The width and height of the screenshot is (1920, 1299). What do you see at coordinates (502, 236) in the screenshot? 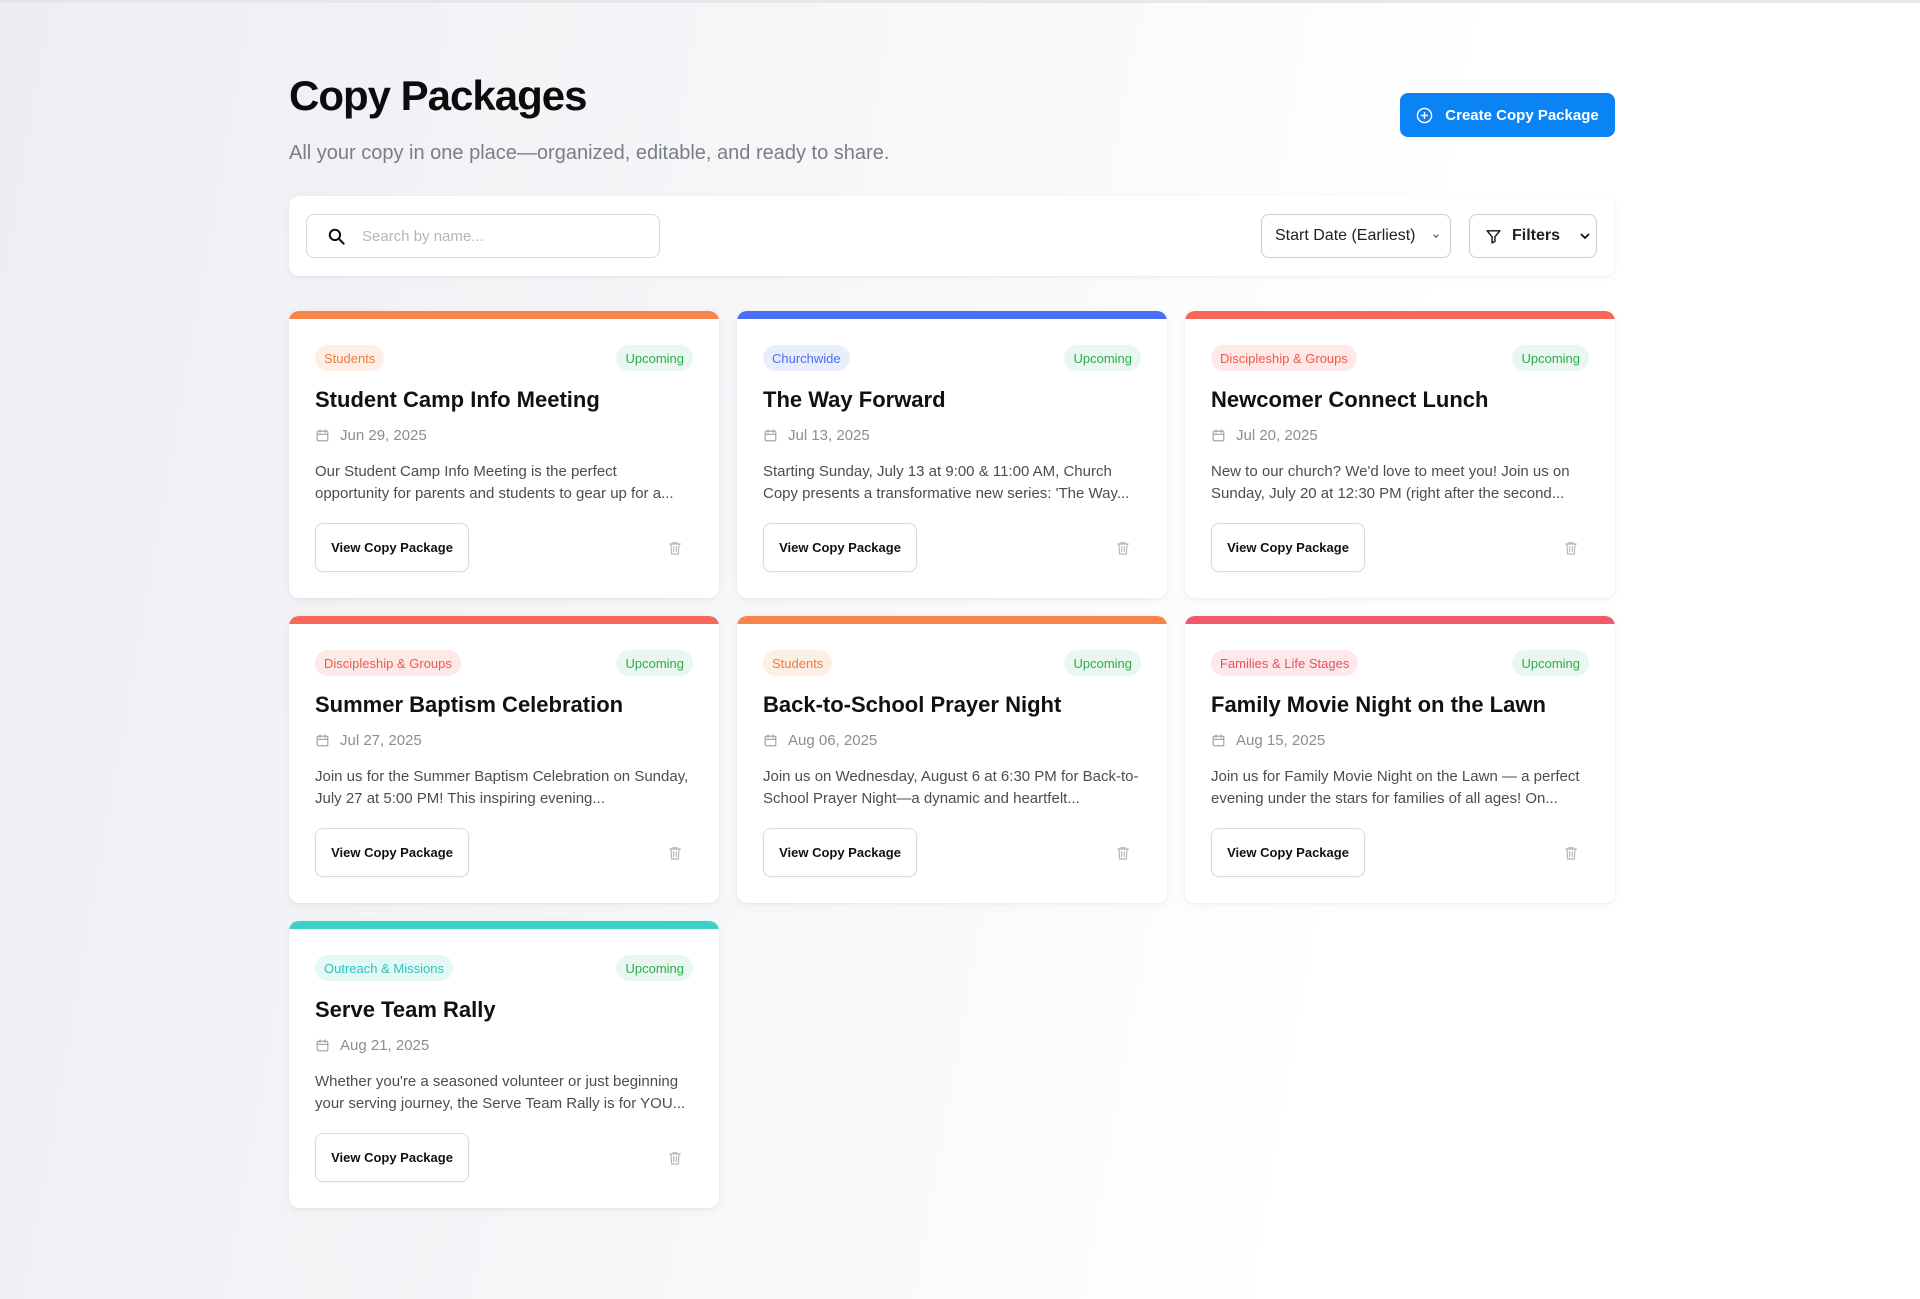
I see `search-input` at bounding box center [502, 236].